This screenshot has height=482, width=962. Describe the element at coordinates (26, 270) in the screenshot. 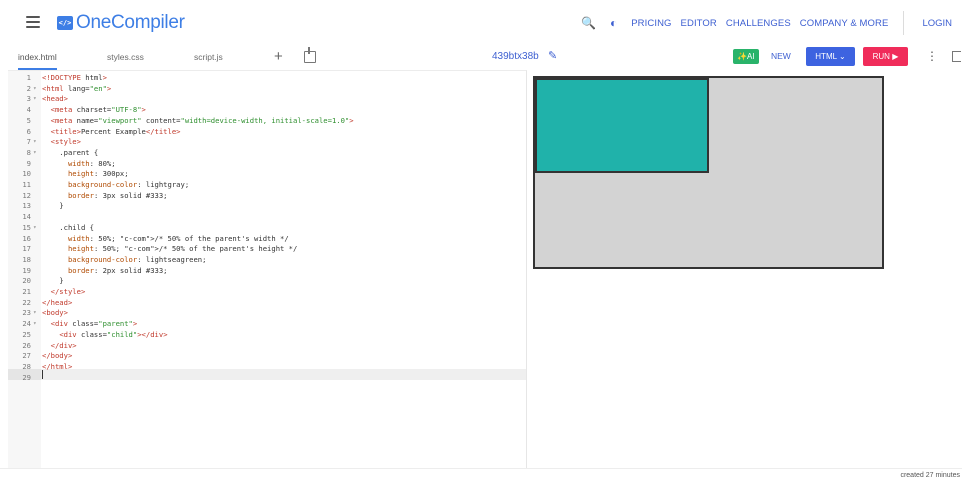

I see `line-number: 19` at that location.